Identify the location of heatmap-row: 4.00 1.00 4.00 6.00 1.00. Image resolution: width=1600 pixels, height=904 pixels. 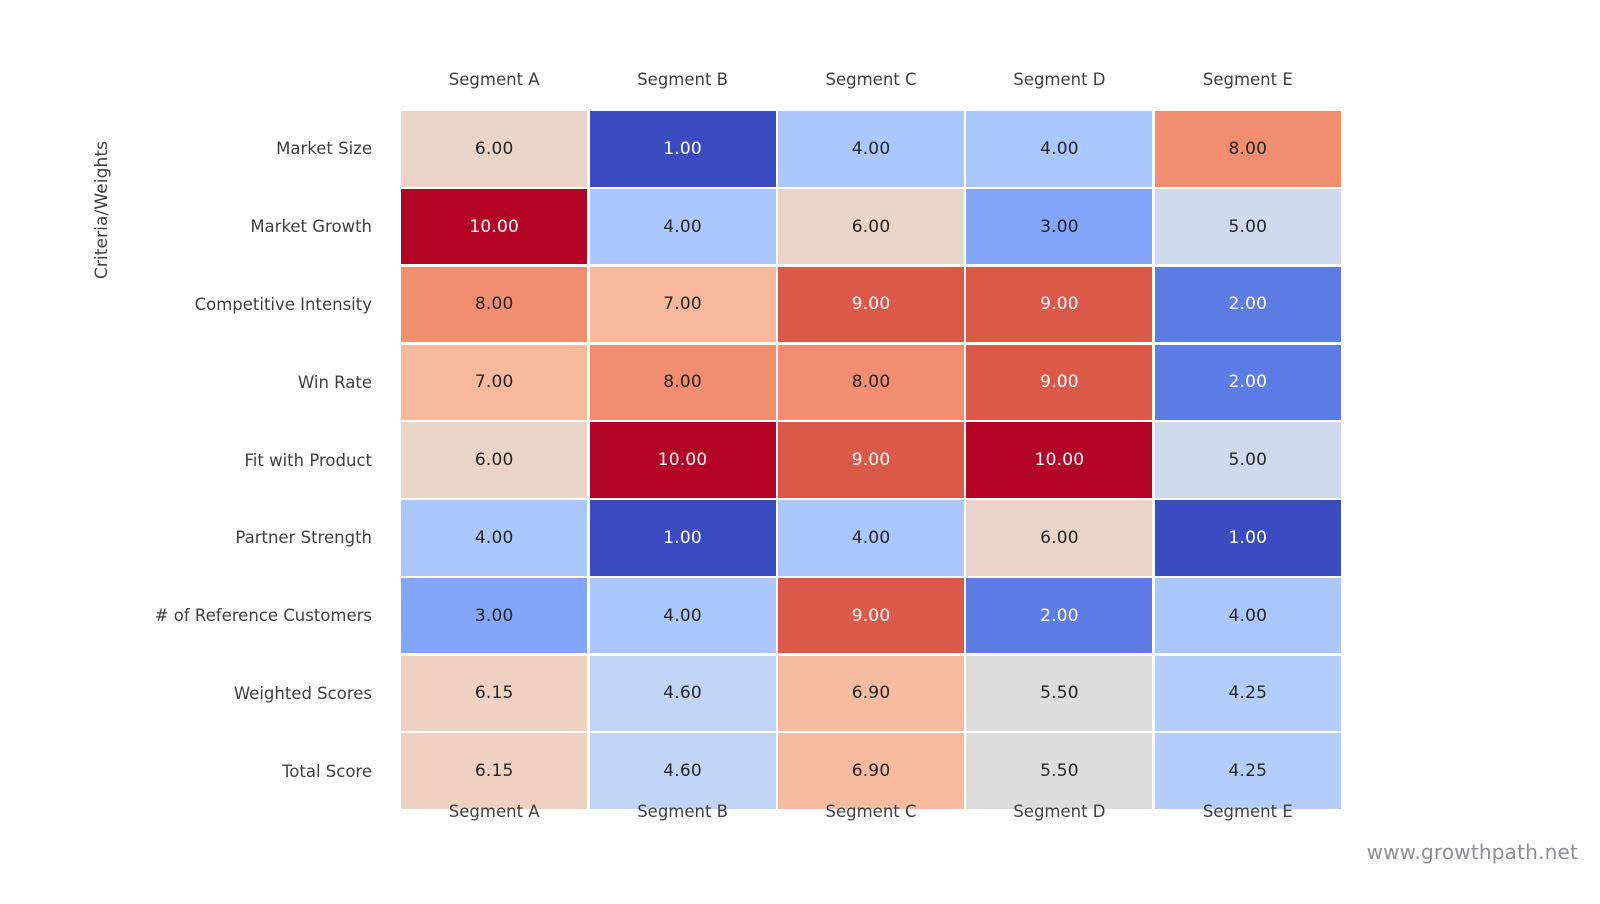
(871, 538).